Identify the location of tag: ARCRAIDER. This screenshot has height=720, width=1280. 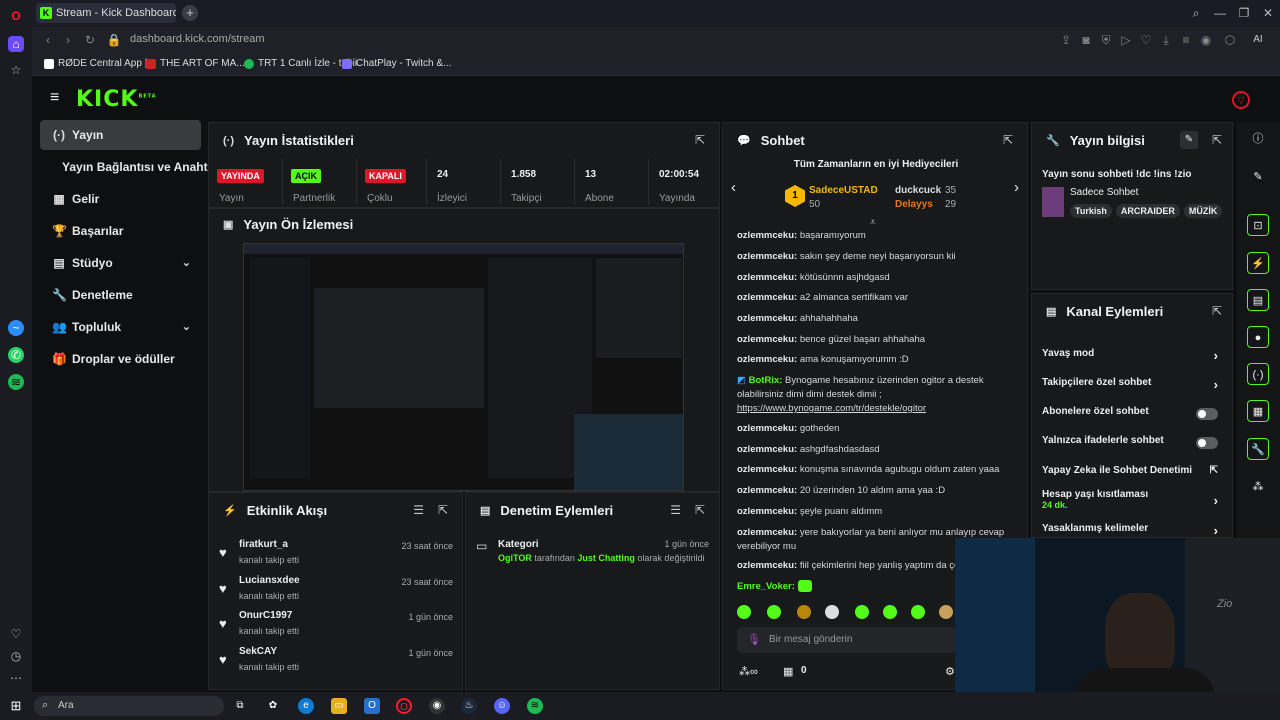
(1147, 211).